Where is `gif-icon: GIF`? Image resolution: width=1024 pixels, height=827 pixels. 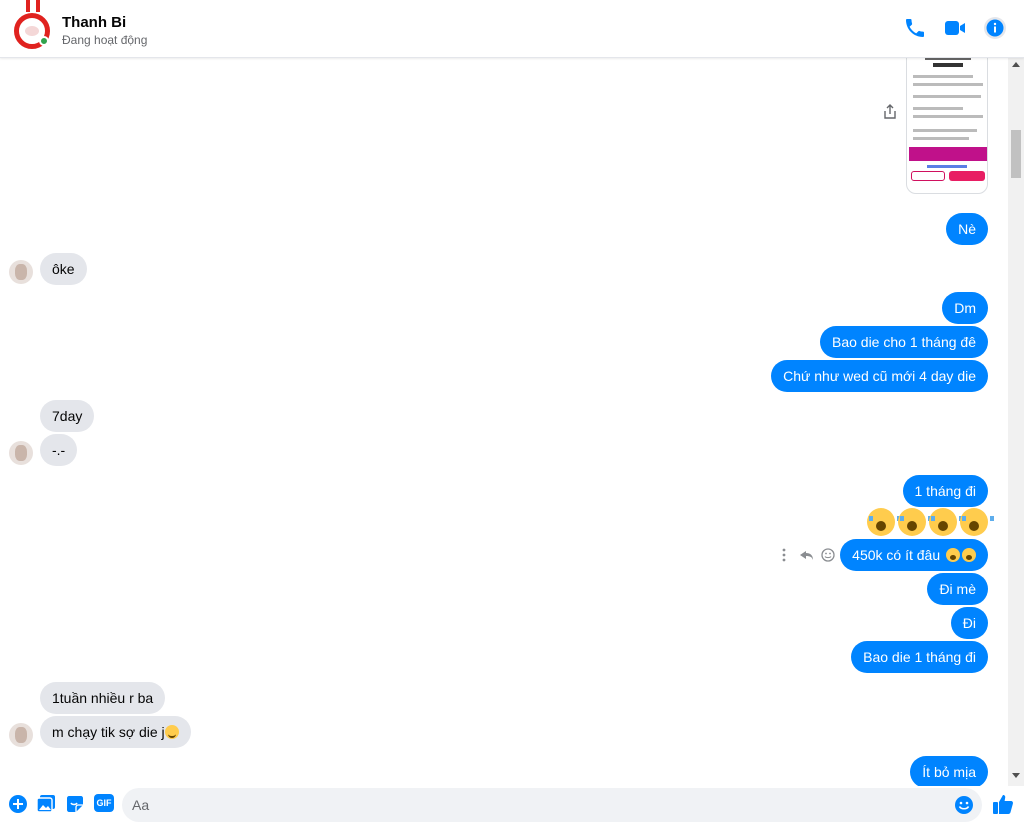
gif-icon: GIF is located at coordinates (104, 803).